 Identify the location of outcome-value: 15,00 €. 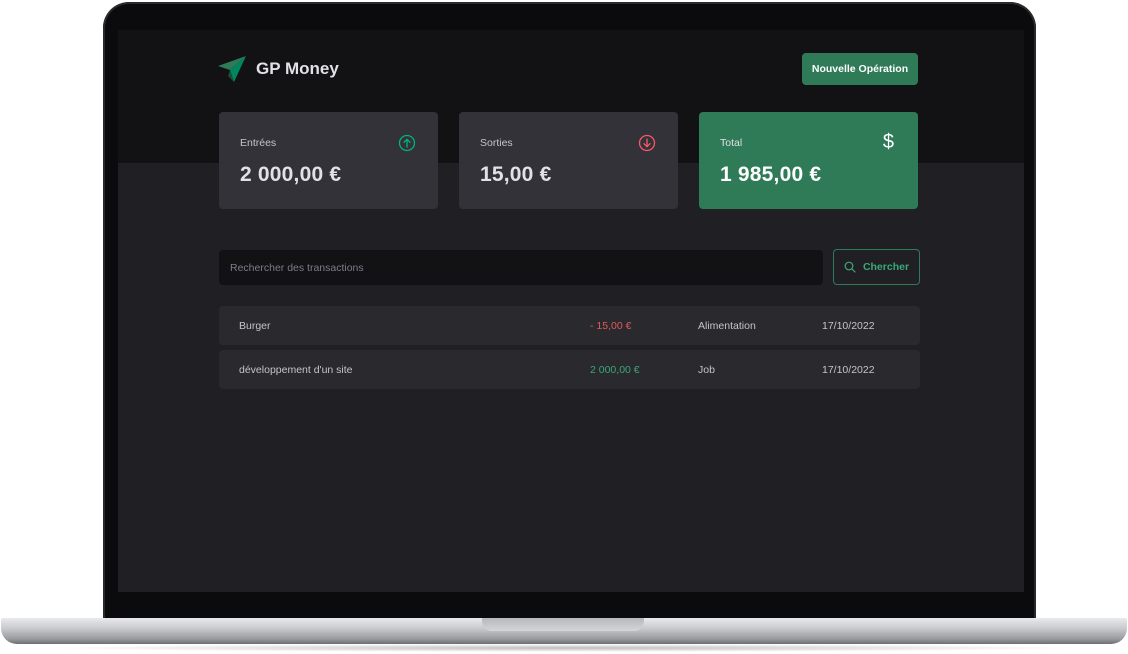
(516, 174).